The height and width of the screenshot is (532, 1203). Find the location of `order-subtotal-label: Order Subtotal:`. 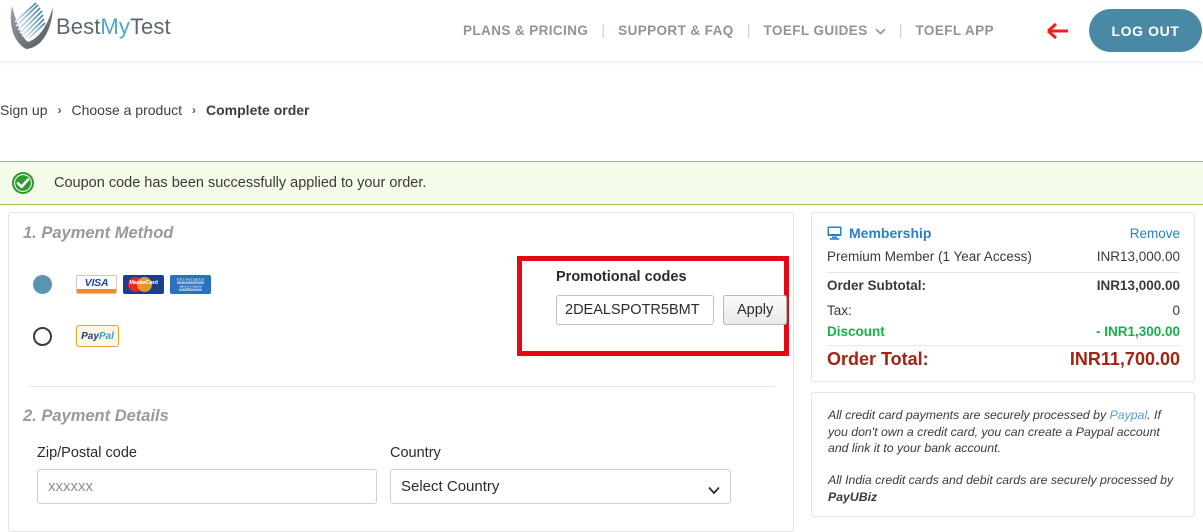

order-subtotal-label: Order Subtotal: is located at coordinates (877, 285).